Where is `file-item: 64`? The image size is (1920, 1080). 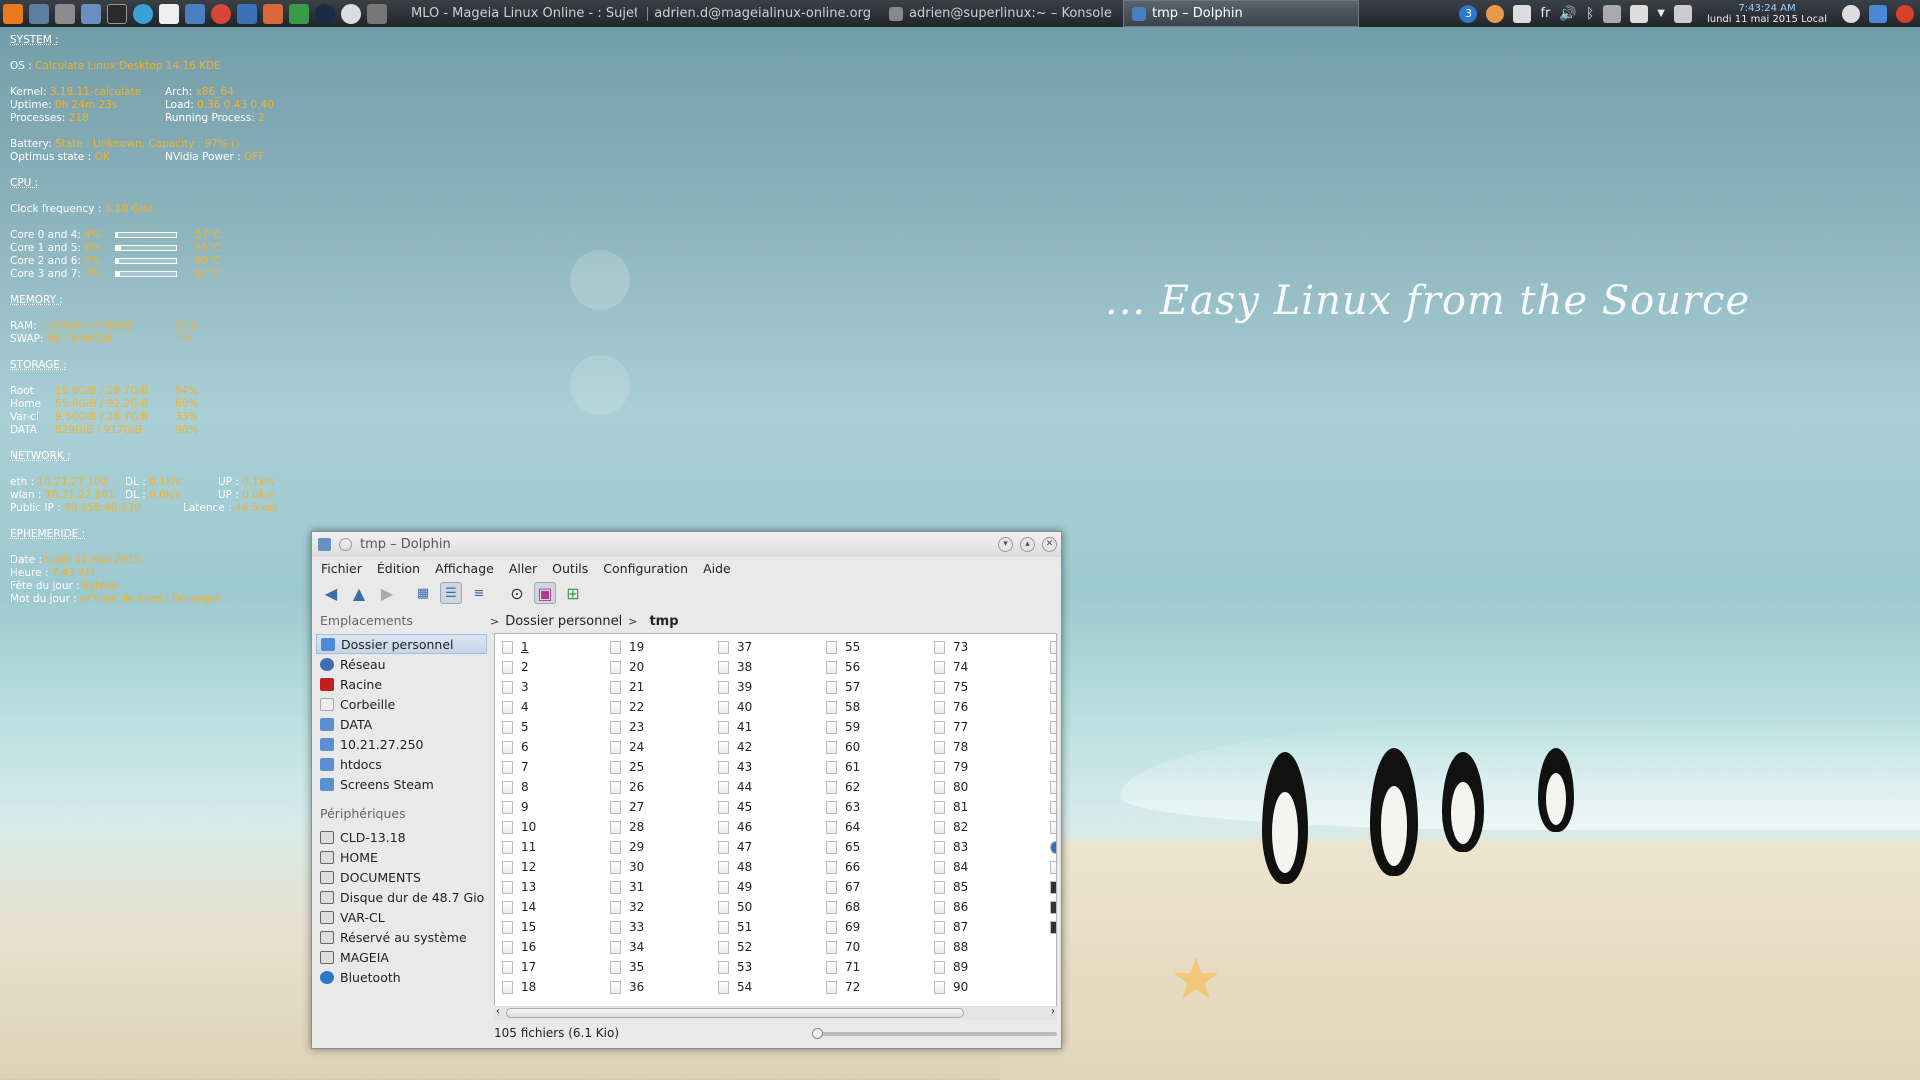 file-item: 64 is located at coordinates (873, 827).